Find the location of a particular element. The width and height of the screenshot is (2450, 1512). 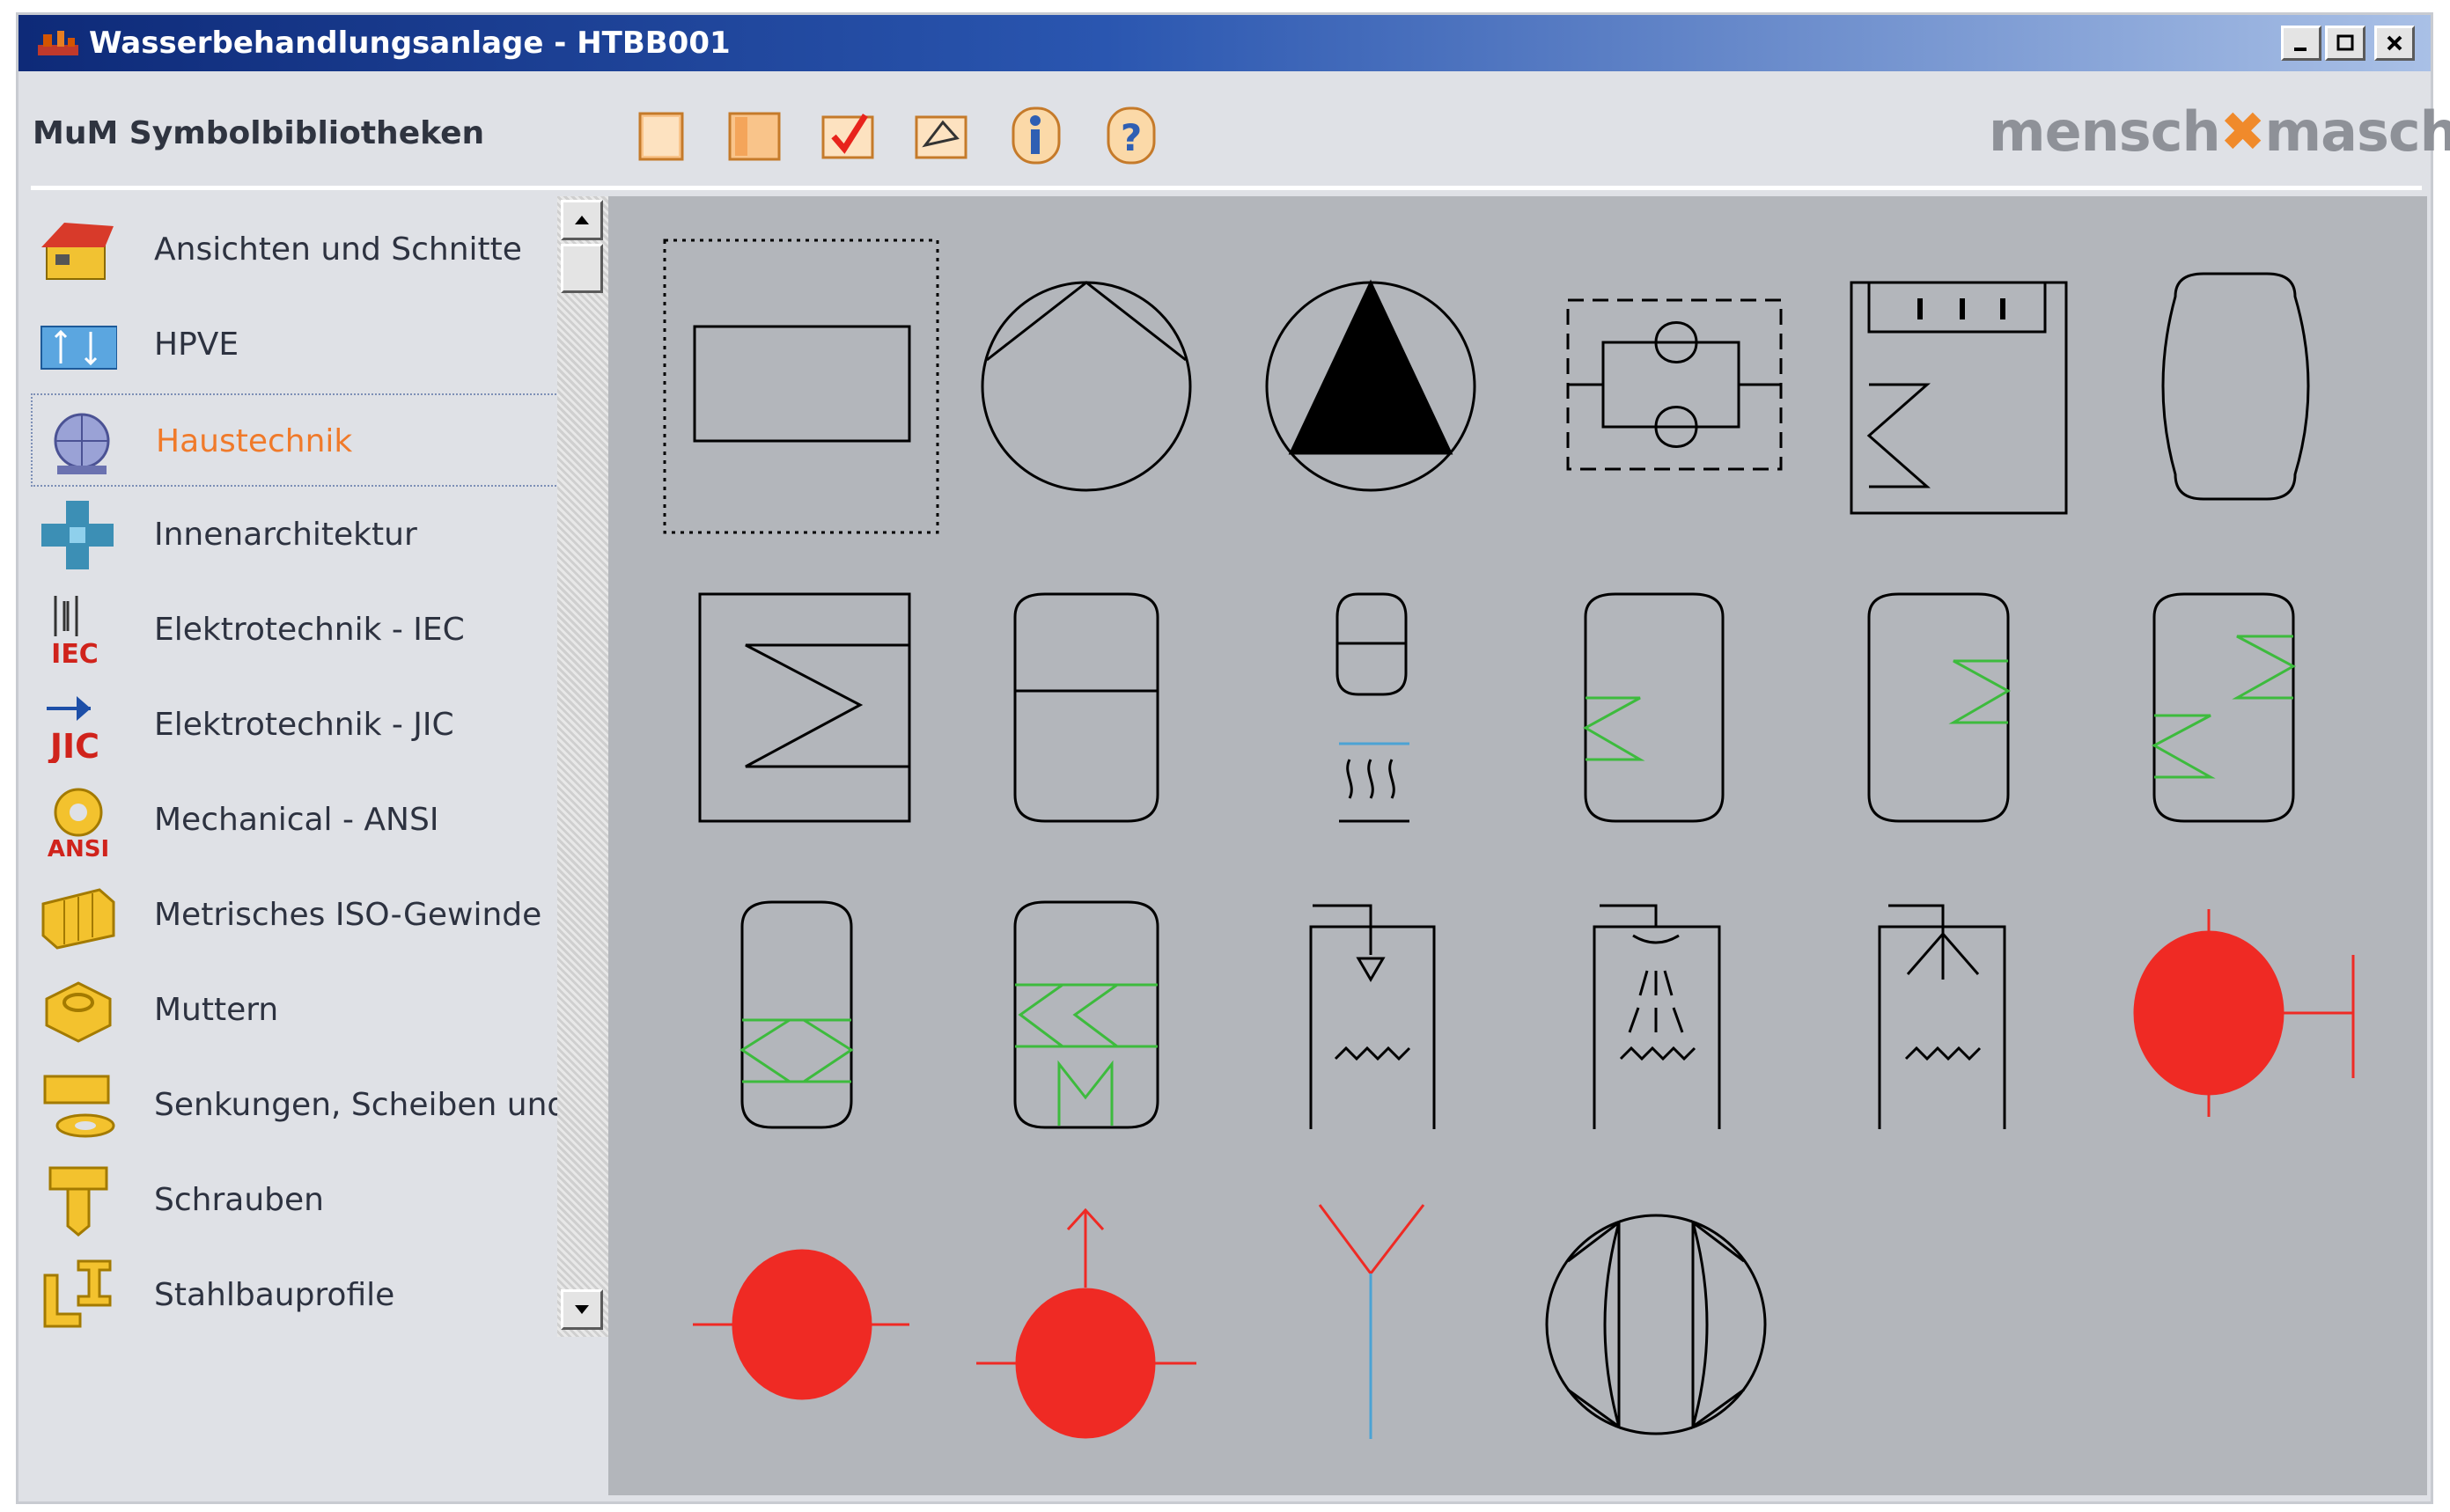

vessel-double-coil-symbol is located at coordinates (796, 1014).